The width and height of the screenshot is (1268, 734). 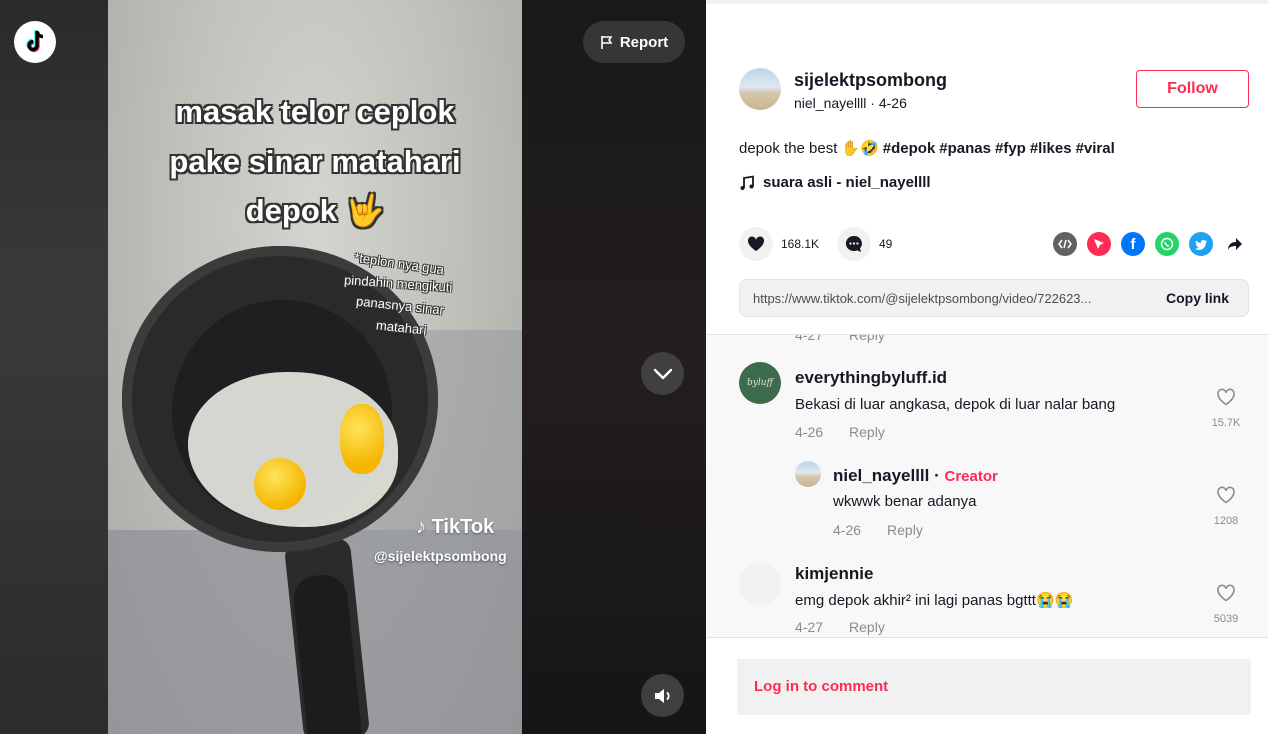 What do you see at coordinates (1133, 244) in the screenshot?
I see `facebook-icon: f` at bounding box center [1133, 244].